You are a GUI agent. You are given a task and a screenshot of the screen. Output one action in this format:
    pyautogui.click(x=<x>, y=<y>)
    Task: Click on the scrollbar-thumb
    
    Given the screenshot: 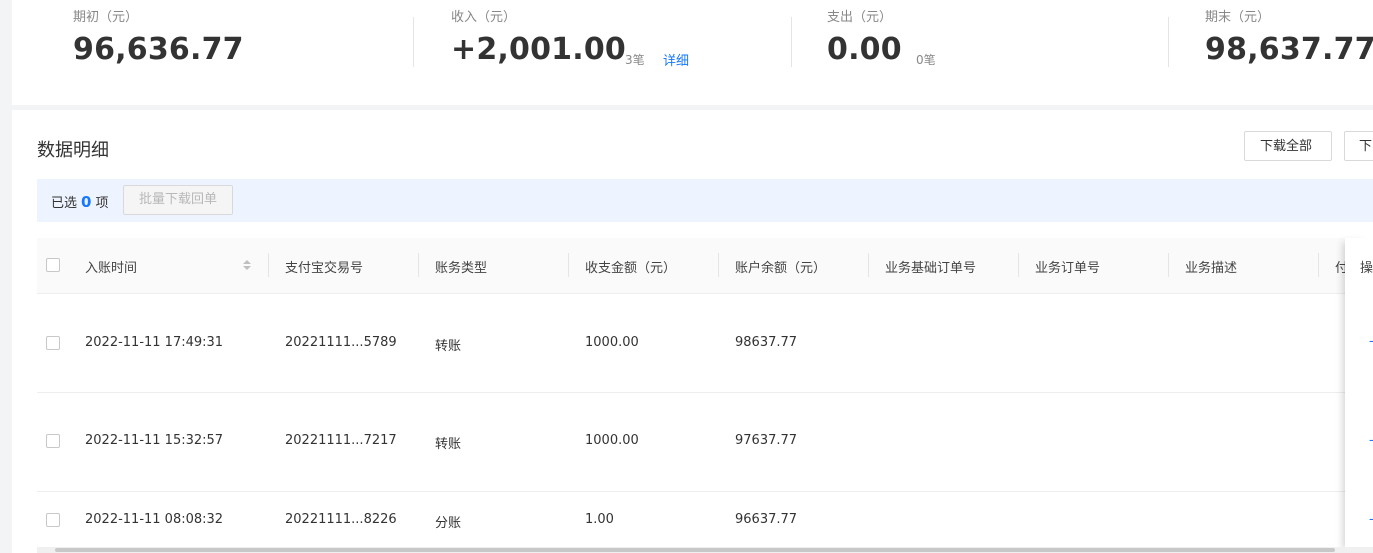 What is the action you would take?
    pyautogui.click(x=695, y=550)
    